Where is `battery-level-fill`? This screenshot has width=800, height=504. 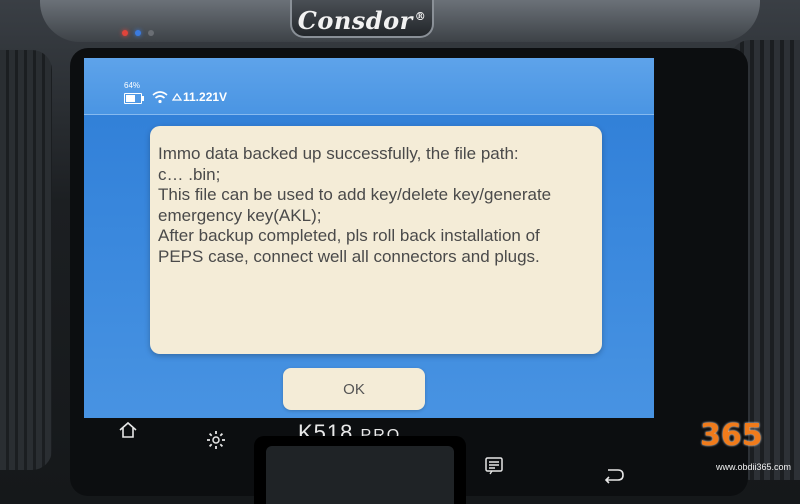
battery-level-fill is located at coordinates (130, 98).